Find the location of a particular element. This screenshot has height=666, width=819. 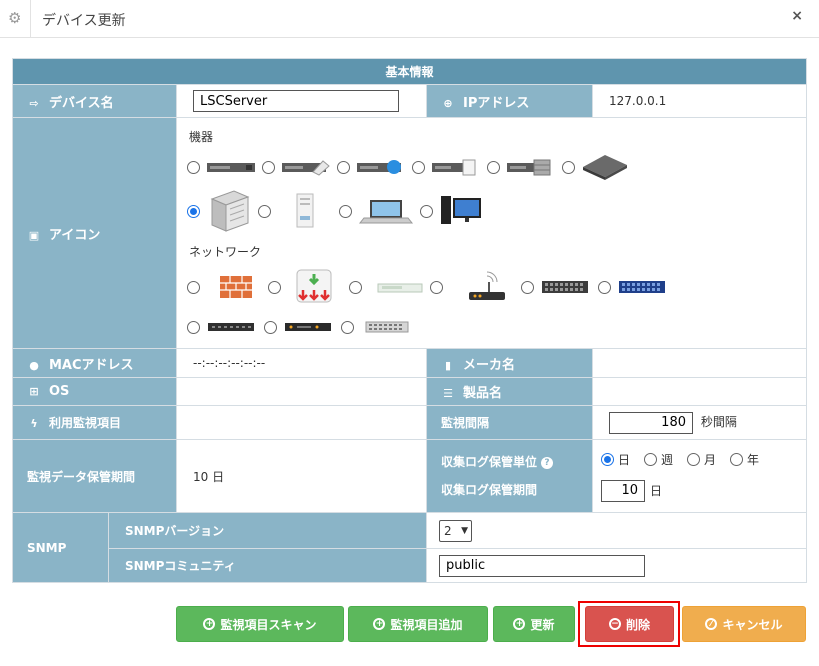

icon-option-modem is located at coordinates (299, 327).